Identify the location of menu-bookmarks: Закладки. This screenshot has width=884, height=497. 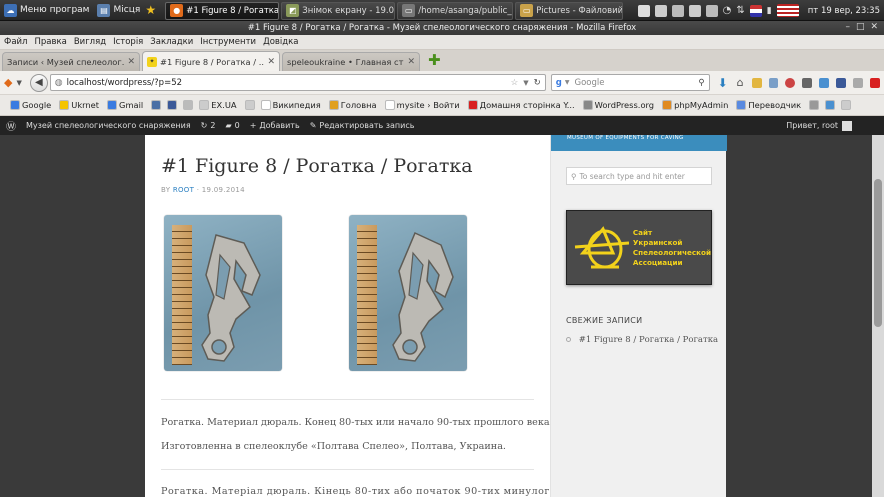
(171, 42).